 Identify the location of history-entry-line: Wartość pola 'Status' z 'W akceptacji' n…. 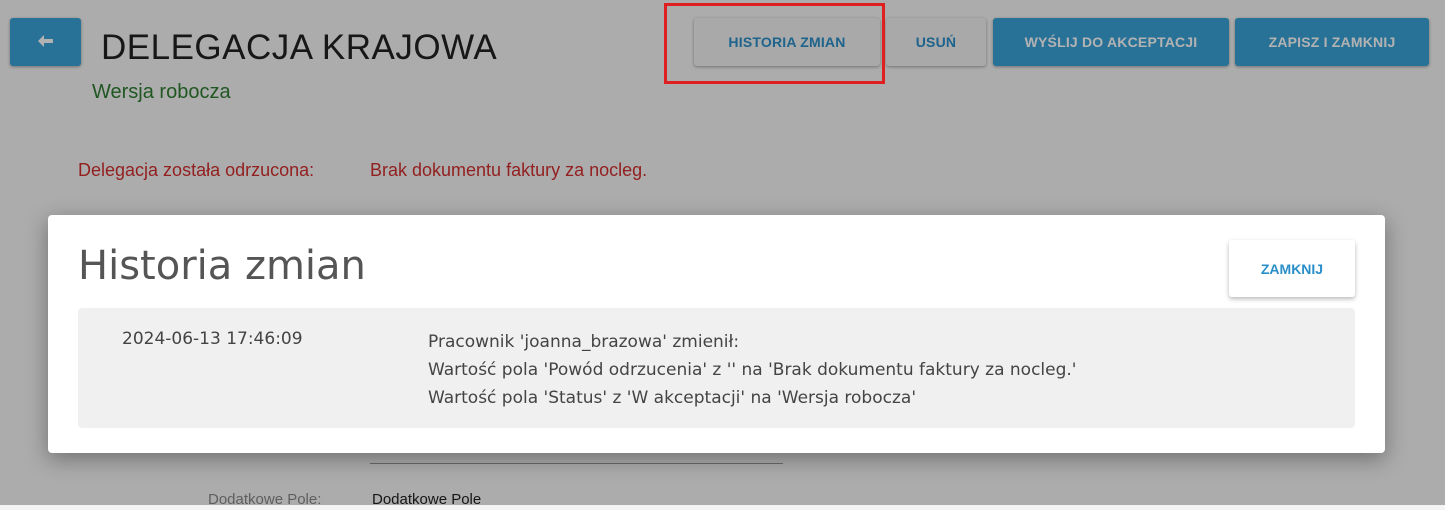
(672, 398).